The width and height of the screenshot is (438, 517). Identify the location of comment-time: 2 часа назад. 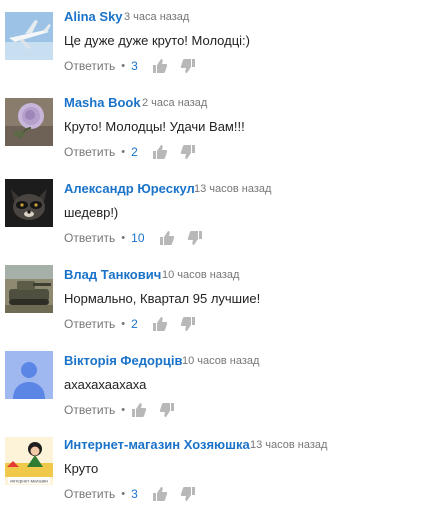
(174, 103).